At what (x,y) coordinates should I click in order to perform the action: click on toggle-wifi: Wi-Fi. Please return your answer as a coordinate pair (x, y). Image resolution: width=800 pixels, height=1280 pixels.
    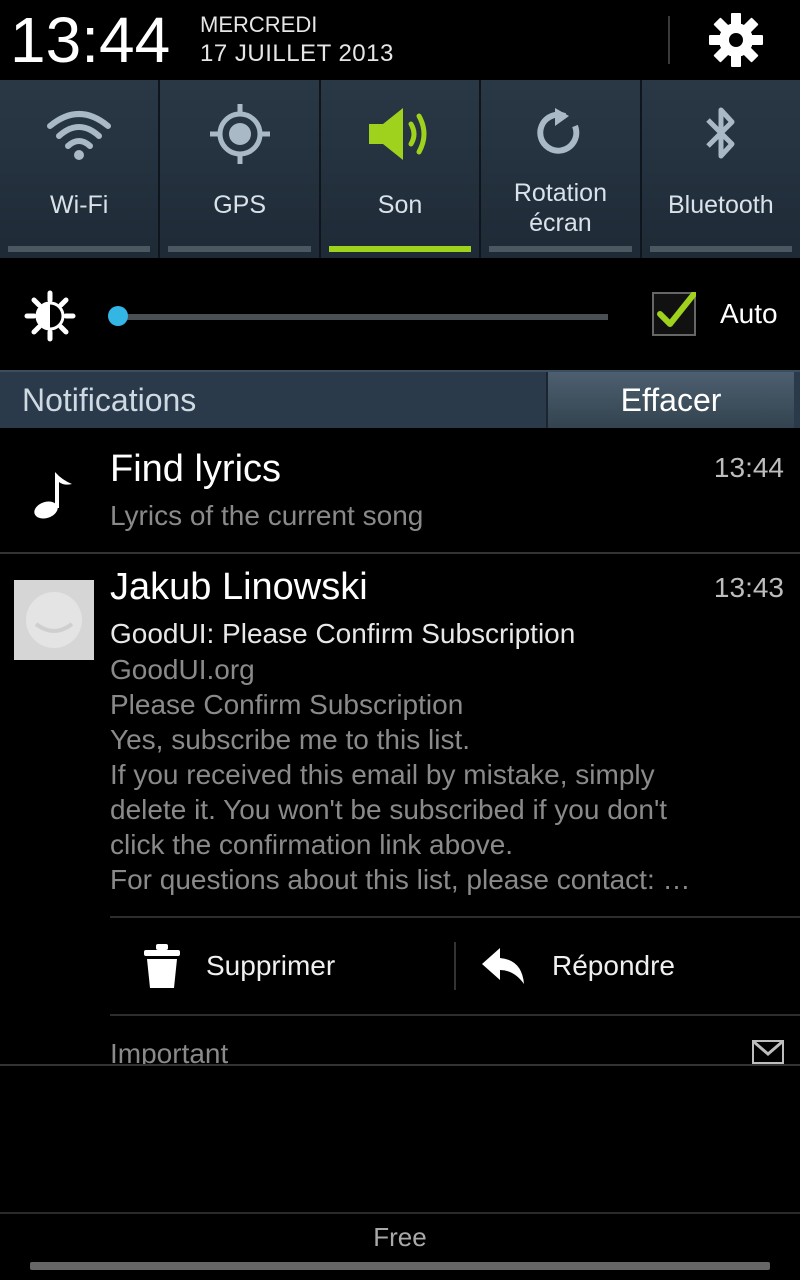
    Looking at the image, I should click on (80, 169).